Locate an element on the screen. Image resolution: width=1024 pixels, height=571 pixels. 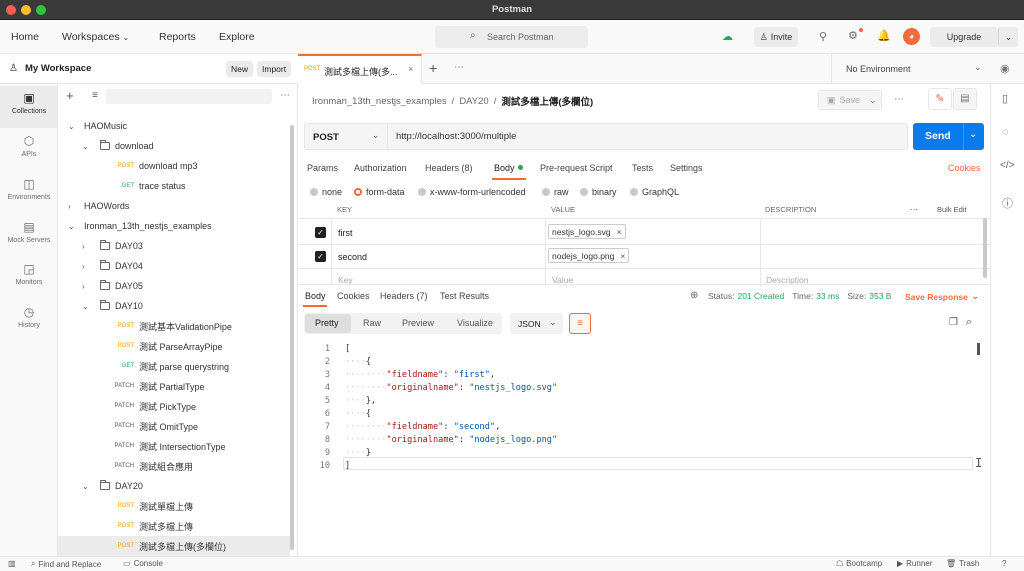
sidebar-request-item: POST 測試基本ValidationPipe is located at coordinates (174, 326).